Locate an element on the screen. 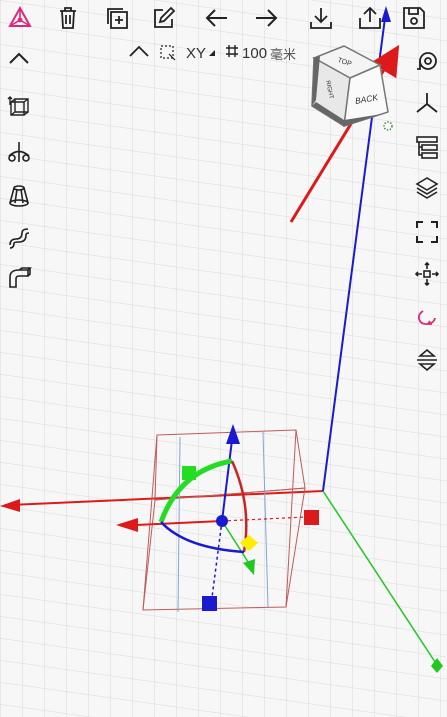  right-toolbar is located at coordinates (427, 358).